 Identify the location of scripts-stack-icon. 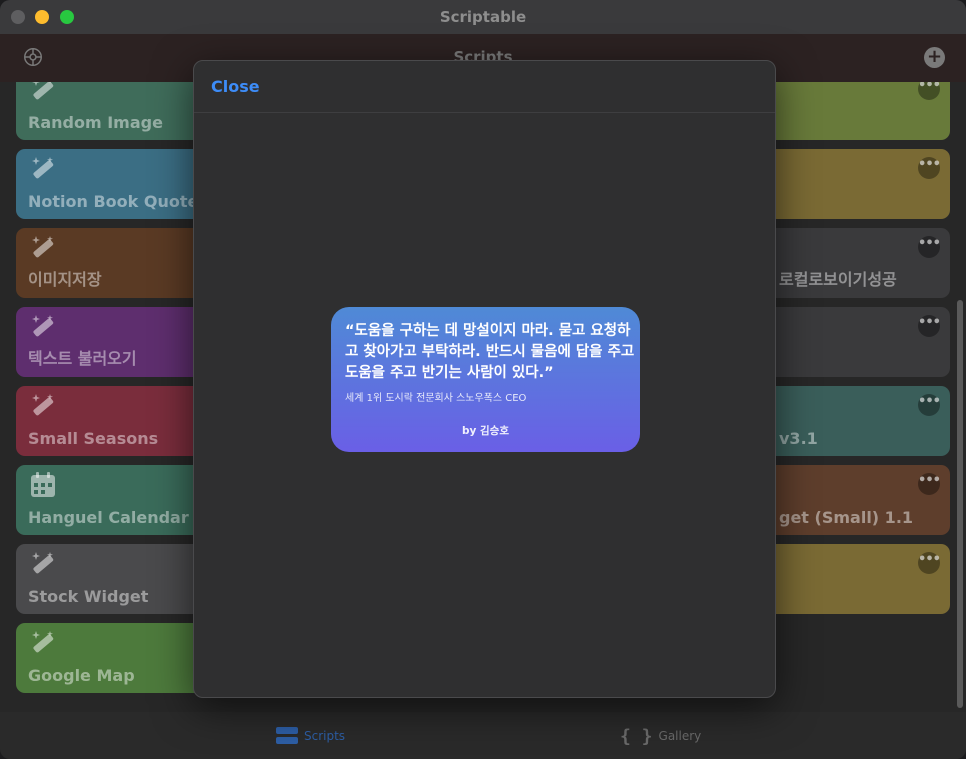
(287, 736).